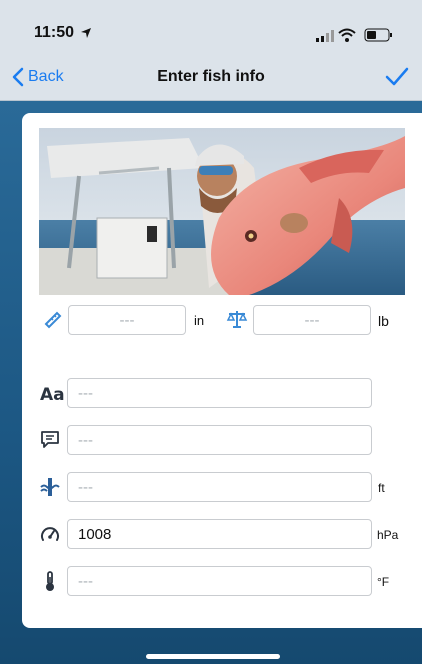 The height and width of the screenshot is (664, 422). I want to click on pressure-input, so click(219, 534).